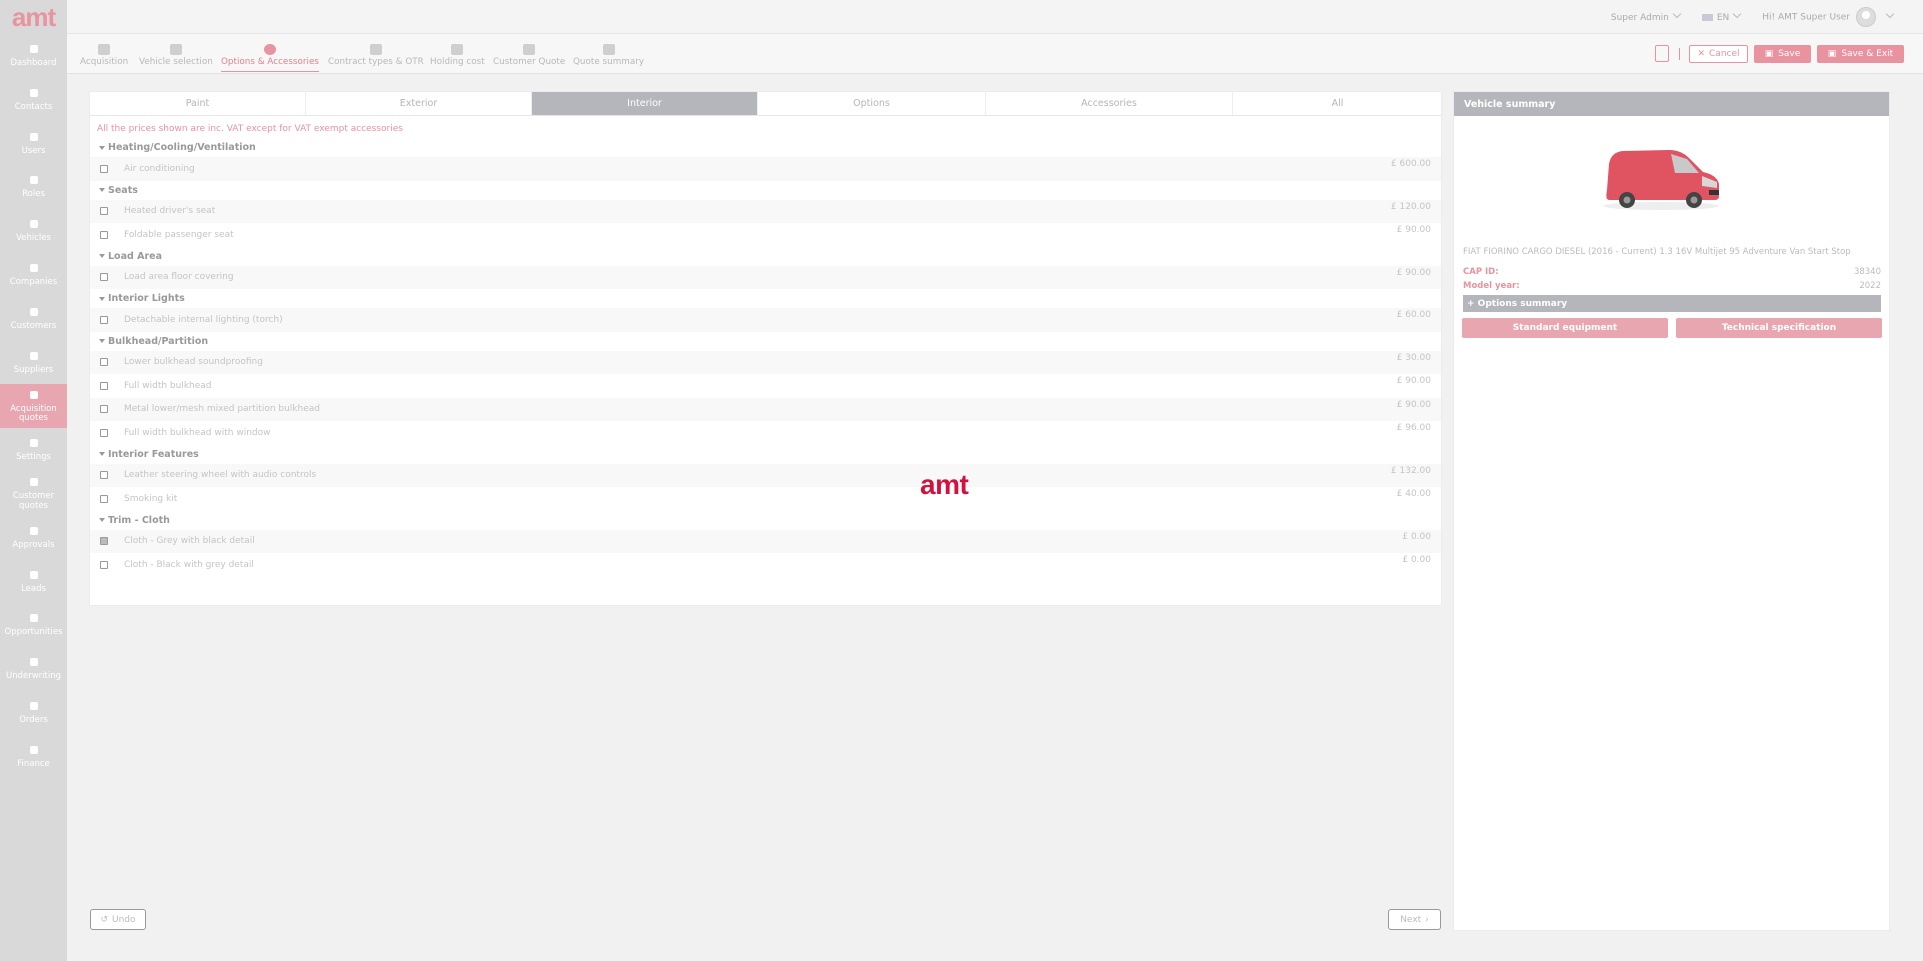  What do you see at coordinates (419, 103) in the screenshot?
I see `tab-exterior: Exterior` at bounding box center [419, 103].